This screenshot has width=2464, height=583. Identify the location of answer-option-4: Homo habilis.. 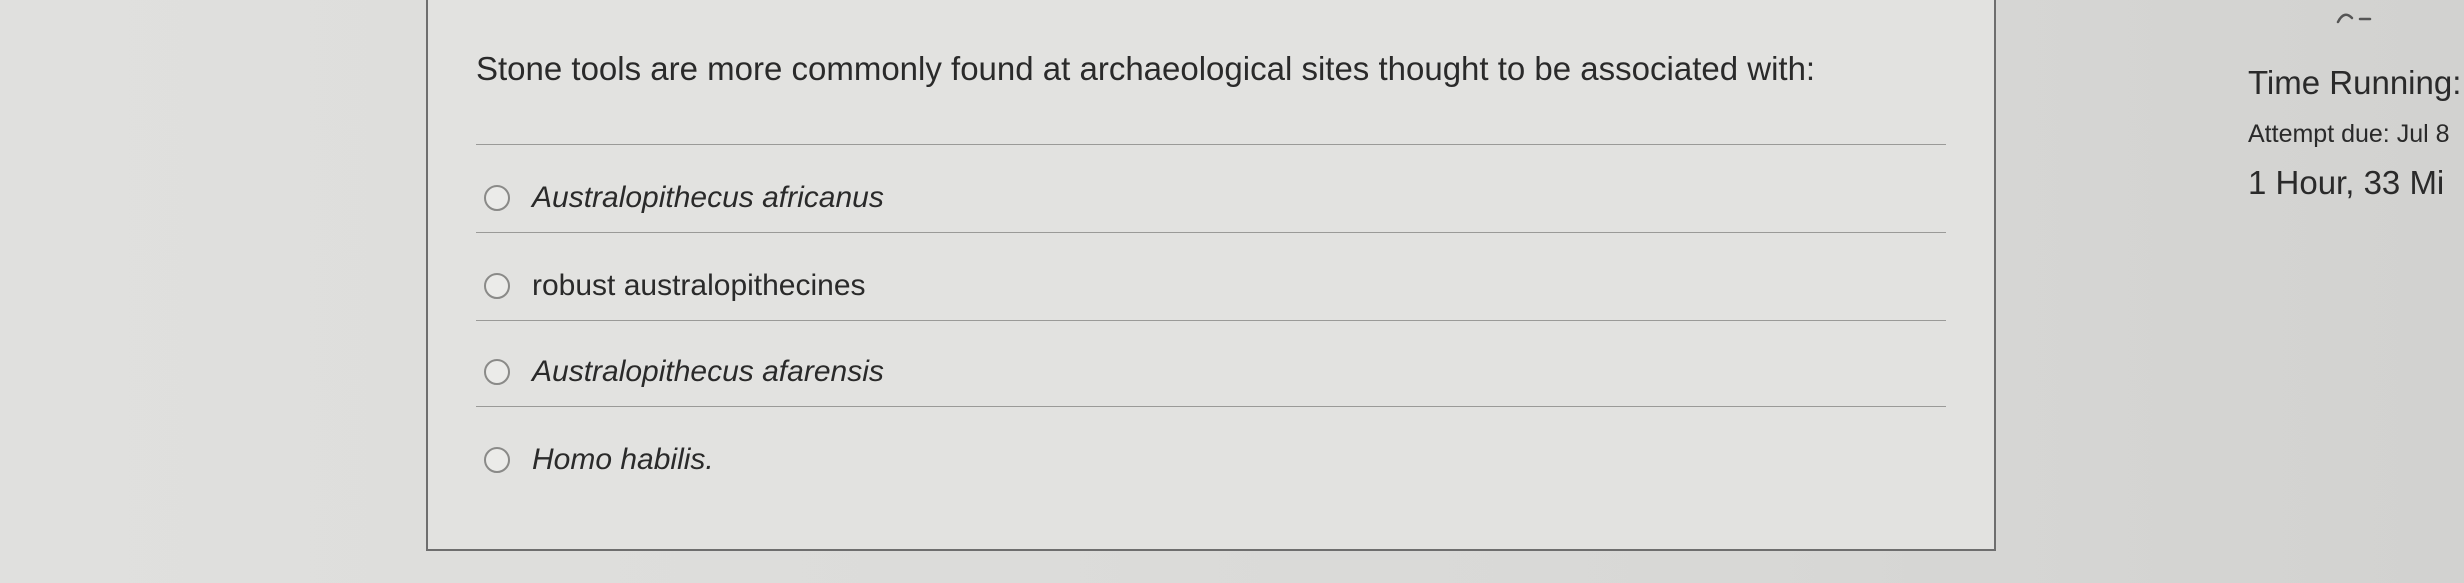
(599, 460).